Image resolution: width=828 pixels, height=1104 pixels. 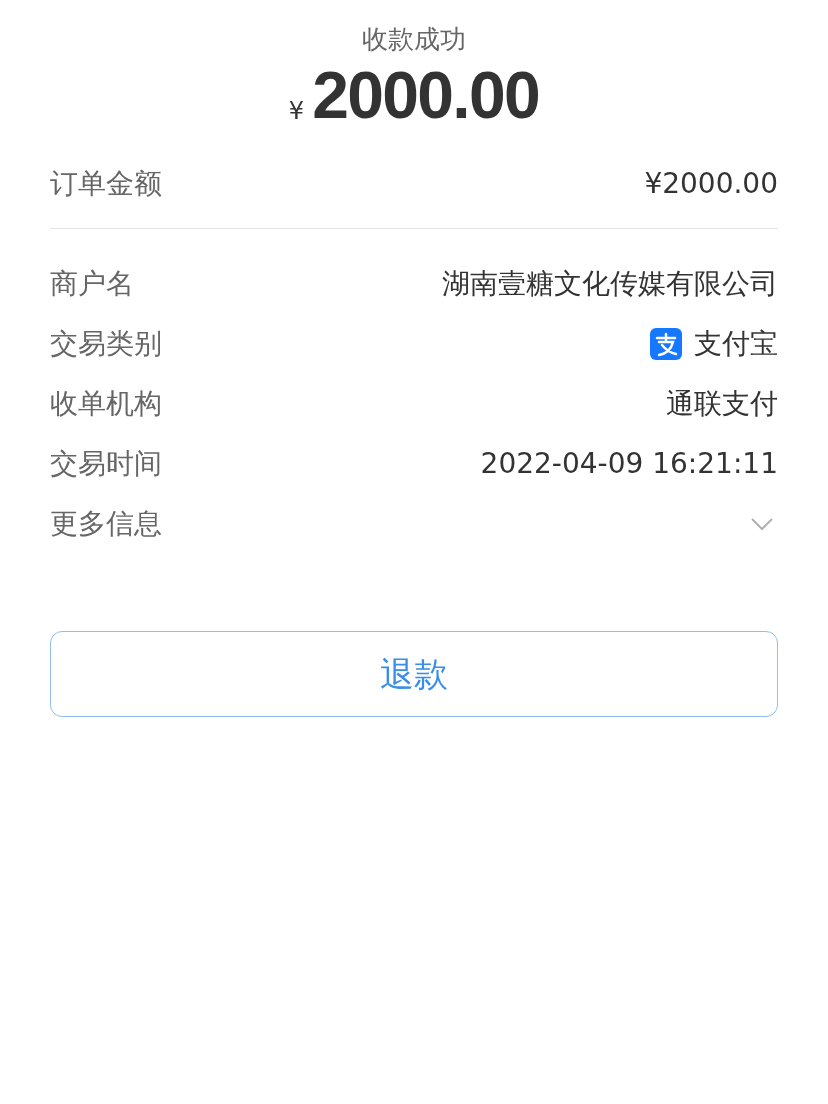 What do you see at coordinates (762, 524) in the screenshot?
I see `chevron-down-icon` at bounding box center [762, 524].